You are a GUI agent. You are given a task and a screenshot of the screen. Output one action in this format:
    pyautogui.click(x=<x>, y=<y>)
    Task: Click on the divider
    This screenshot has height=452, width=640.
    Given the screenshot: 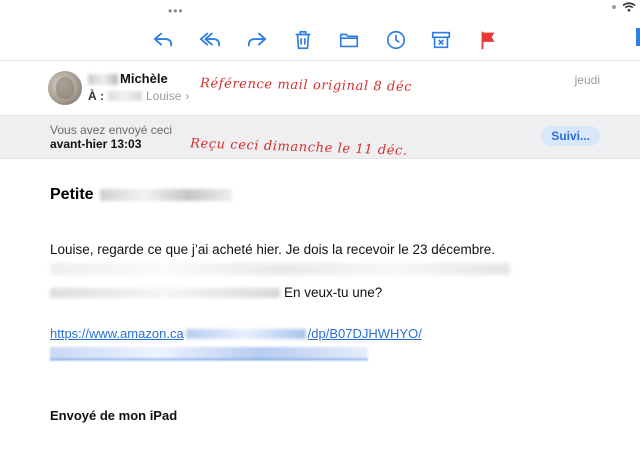 What is the action you would take?
    pyautogui.click(x=320, y=60)
    